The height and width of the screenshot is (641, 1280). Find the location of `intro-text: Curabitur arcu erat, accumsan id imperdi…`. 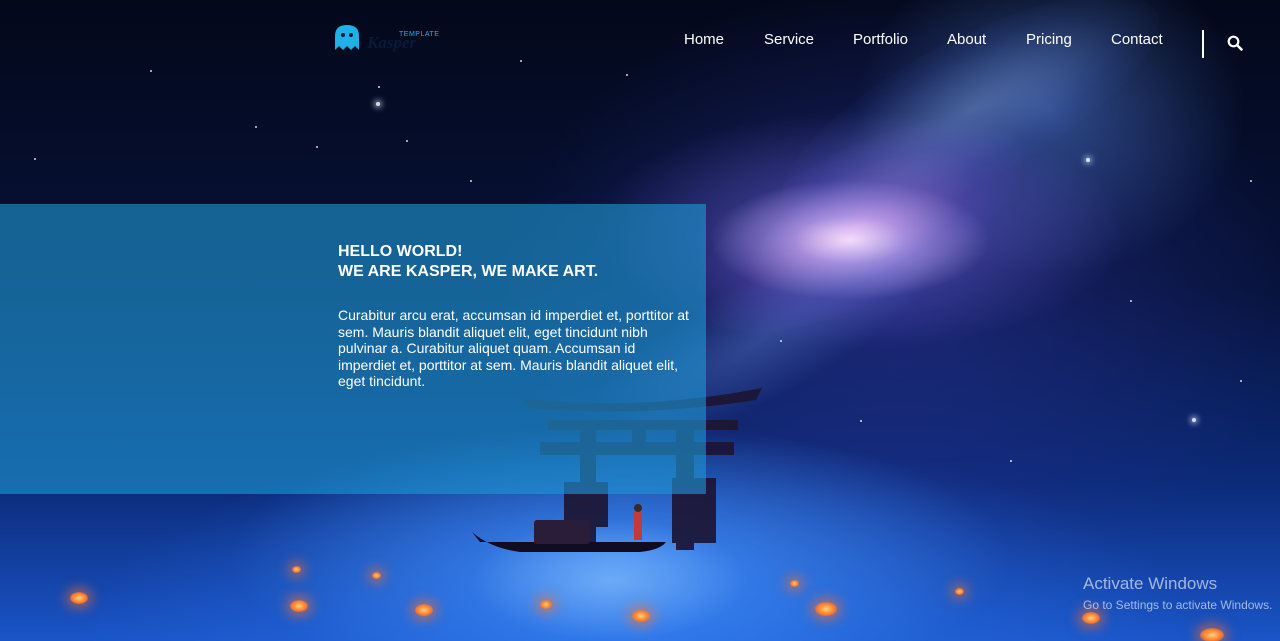

intro-text: Curabitur arcu erat, accumsan id imperdi… is located at coordinates (513, 348).